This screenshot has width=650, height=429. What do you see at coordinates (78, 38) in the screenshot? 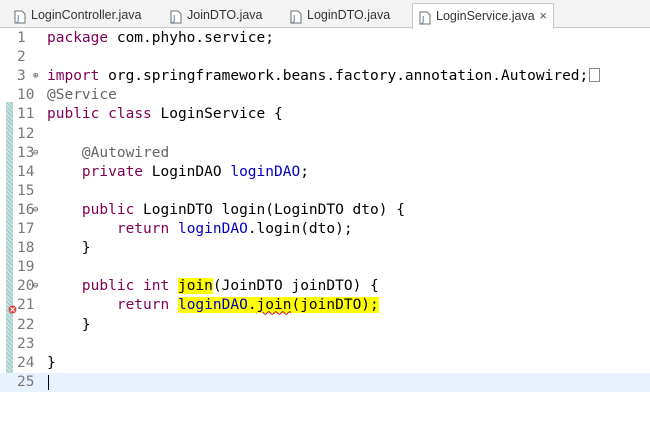
I see `code-token: package` at bounding box center [78, 38].